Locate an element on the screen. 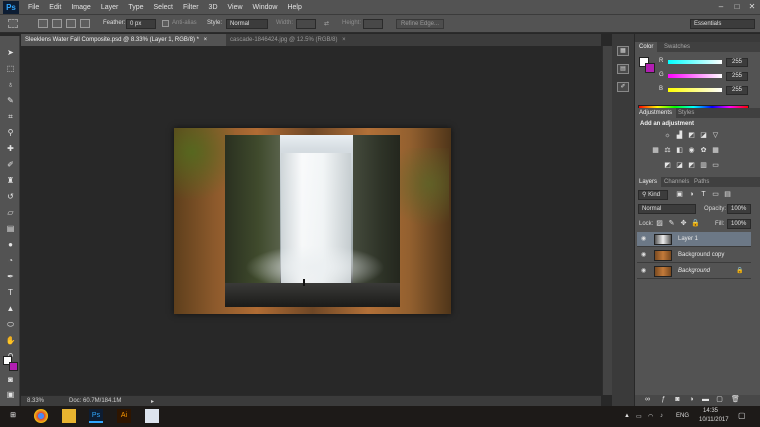 This screenshot has width=760, height=427. eraser-tool-icon: ▱ is located at coordinates (10, 213).